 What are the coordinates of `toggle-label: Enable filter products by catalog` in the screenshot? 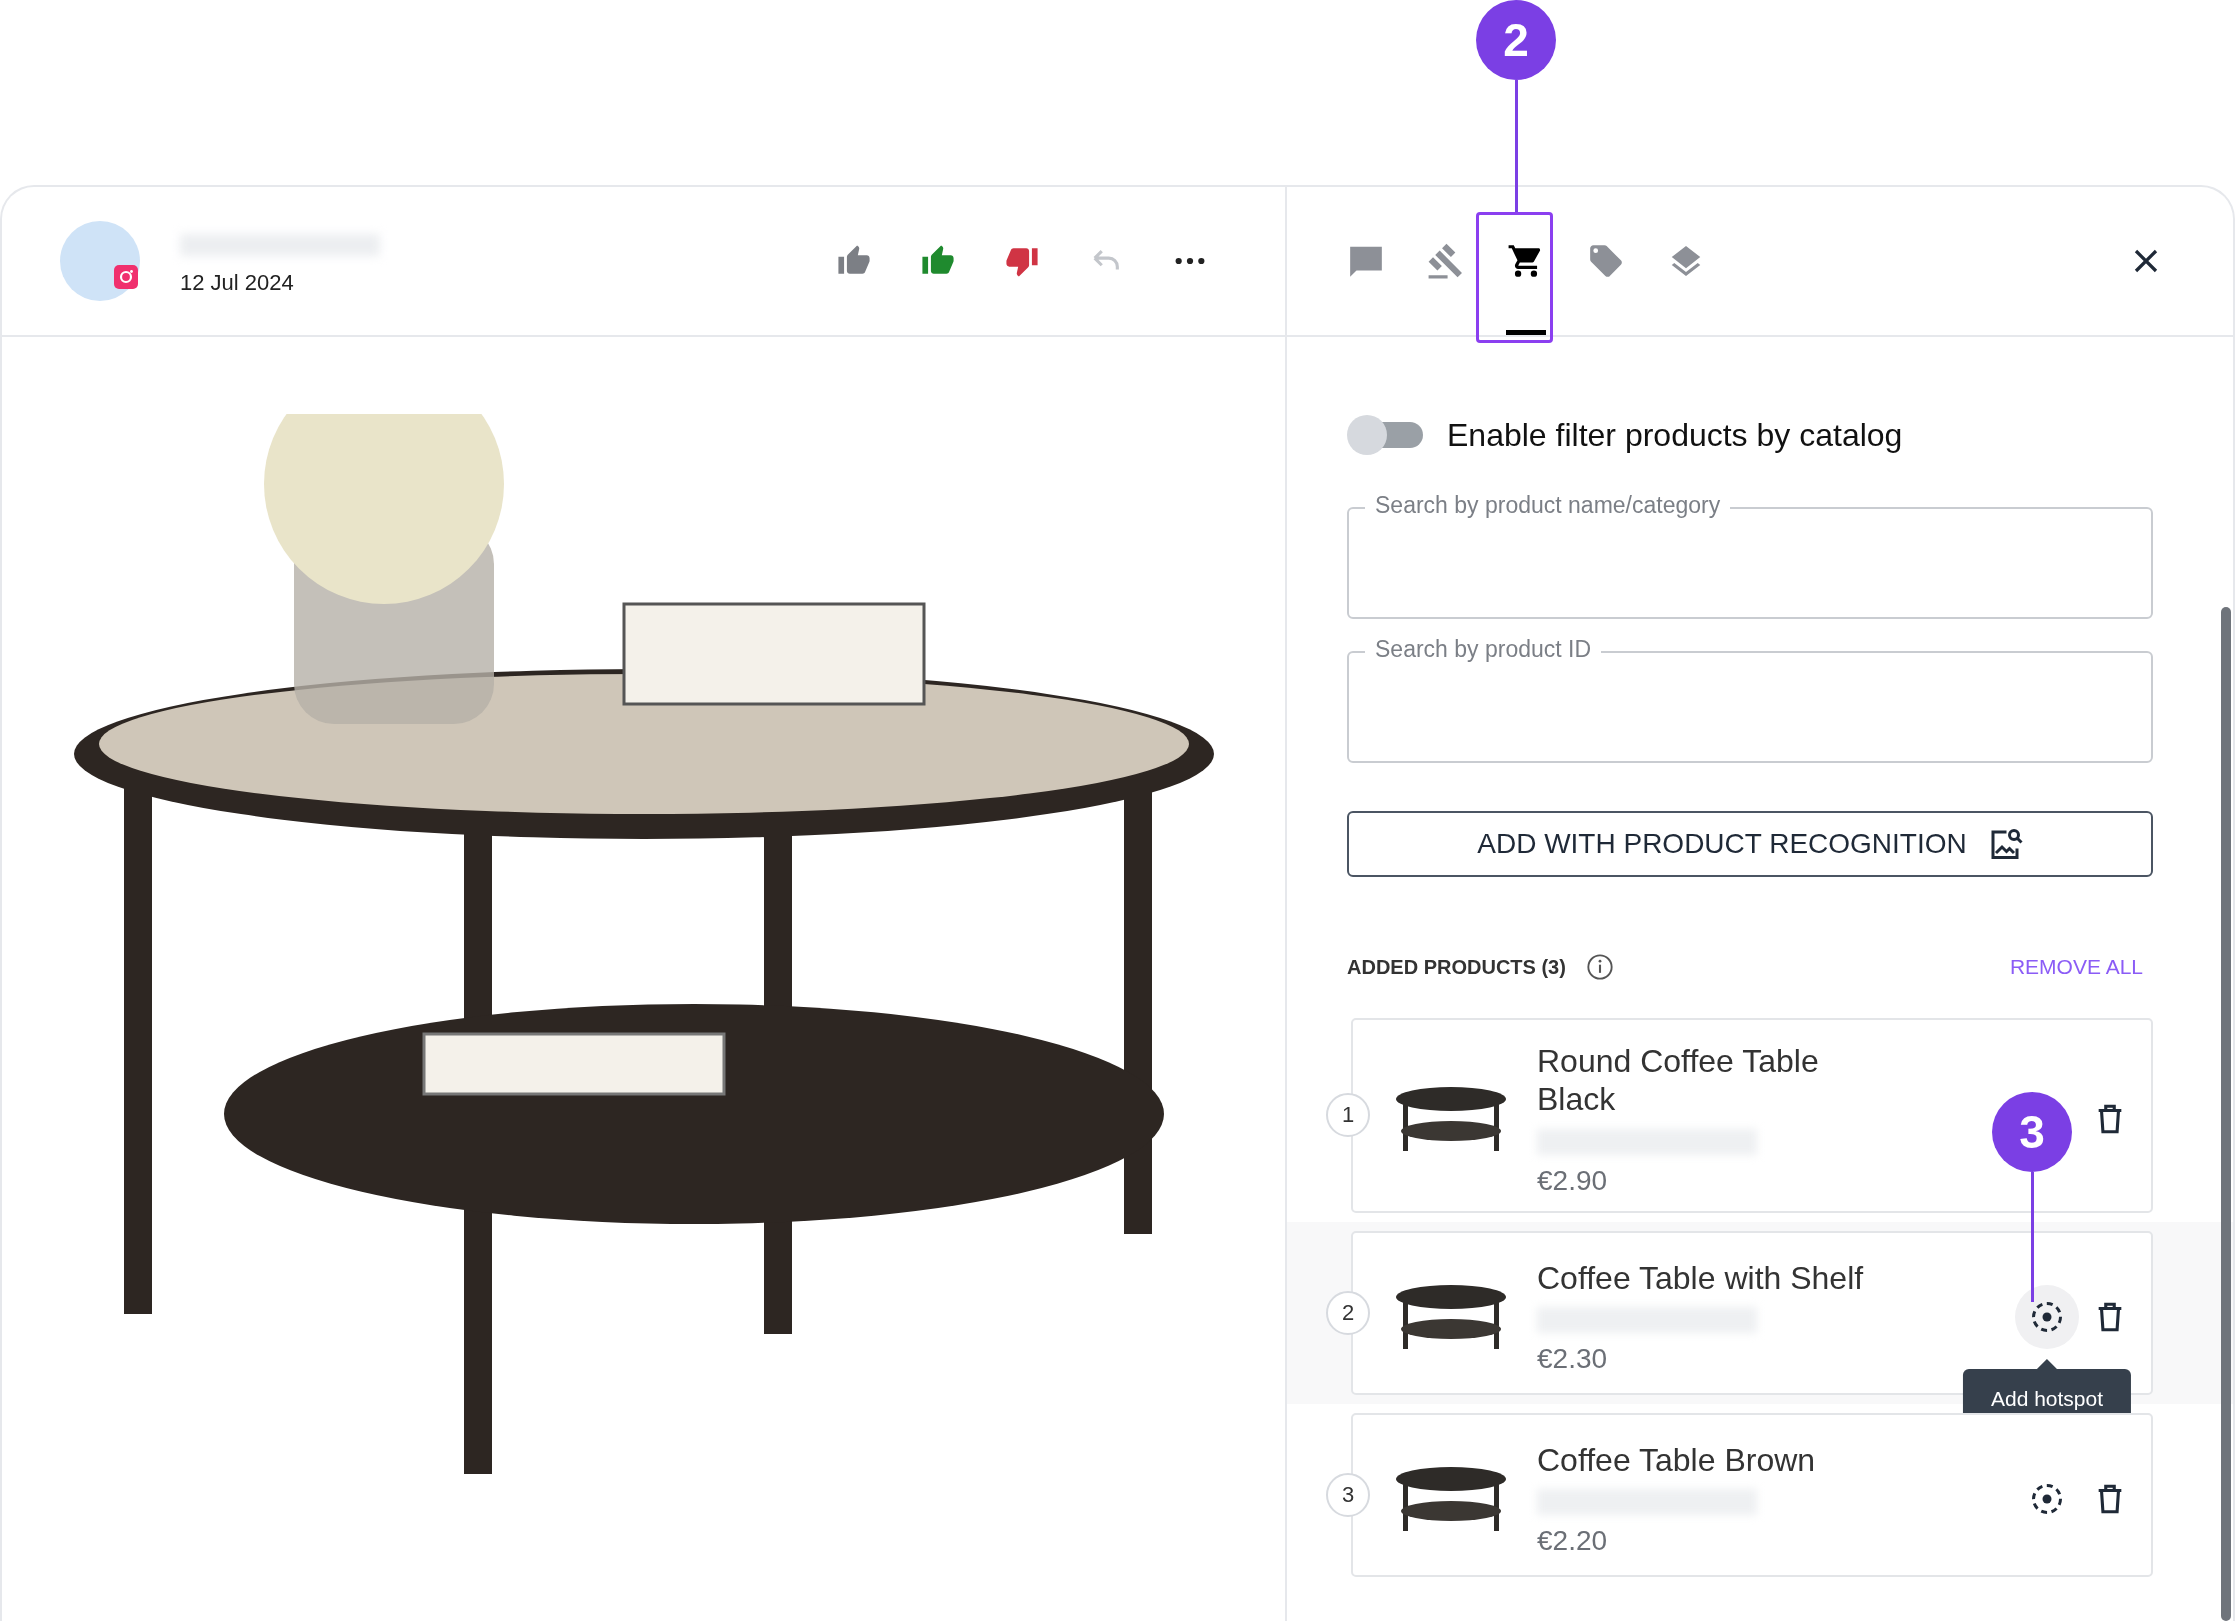 It's located at (1675, 435).